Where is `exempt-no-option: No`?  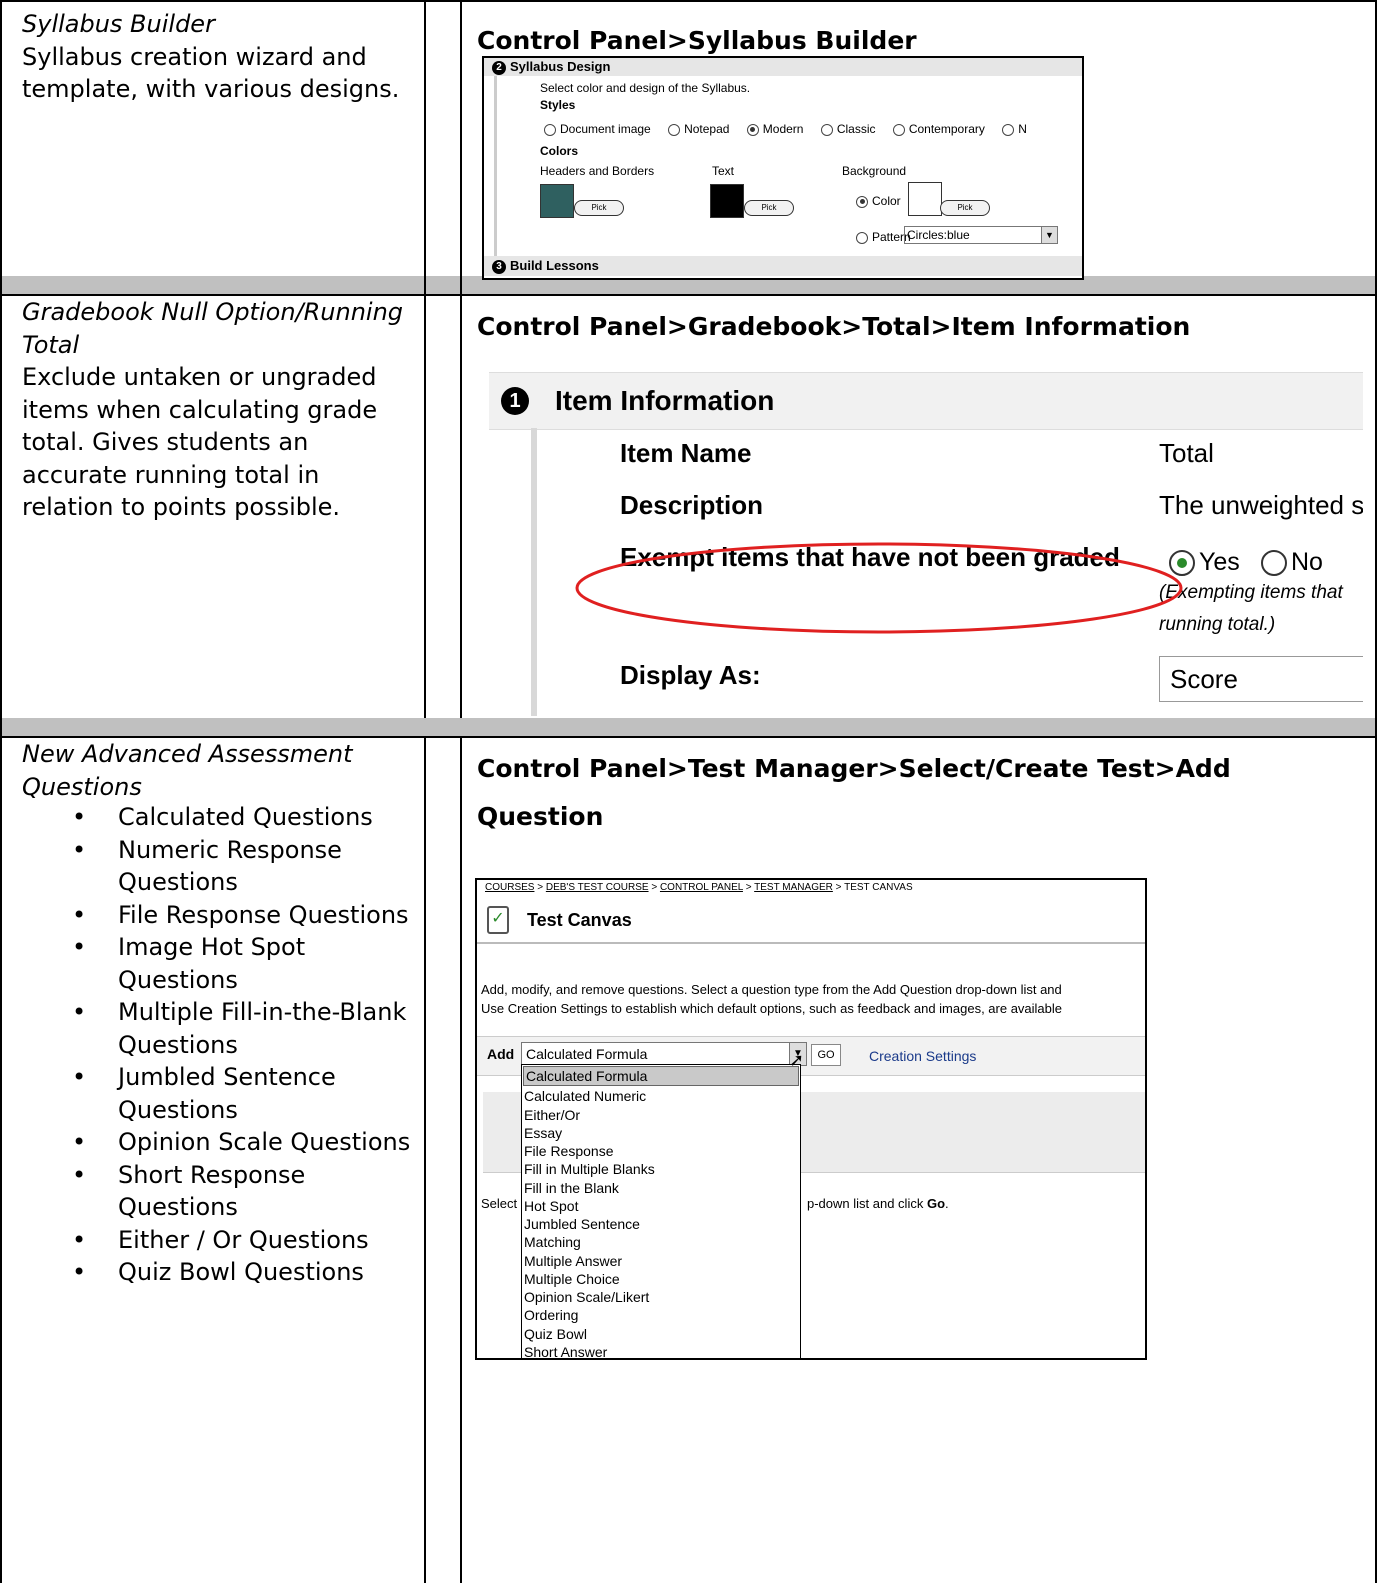 exempt-no-option: No is located at coordinates (1292, 562).